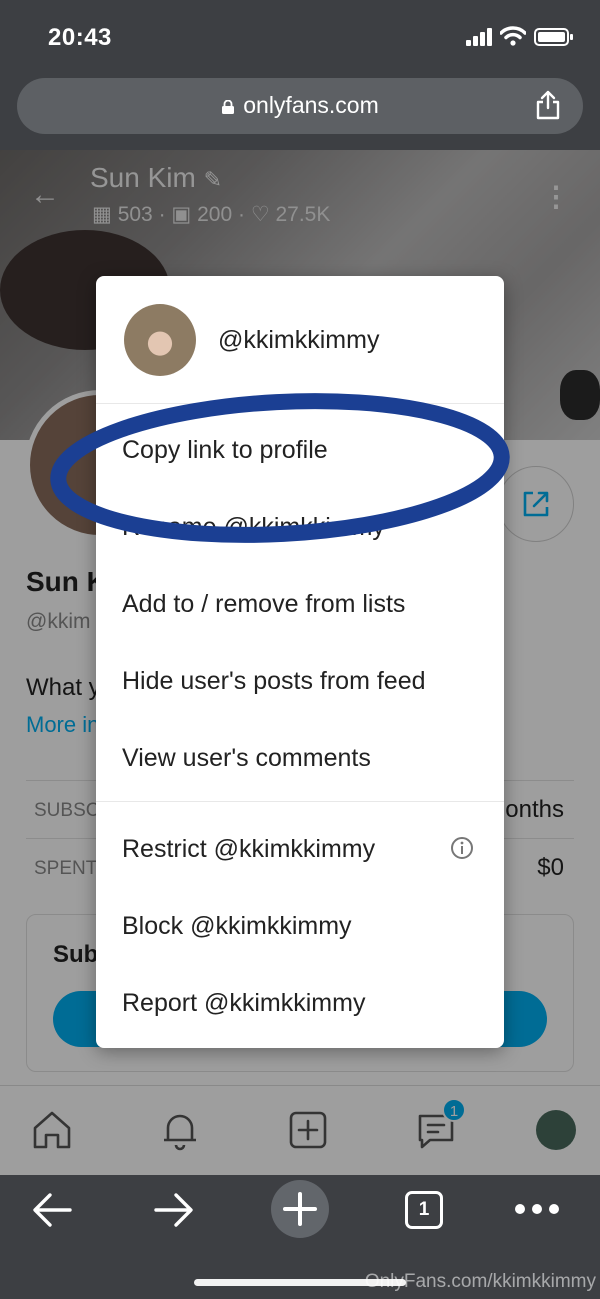 Image resolution: width=600 pixels, height=1299 pixels. I want to click on menu-divider, so click(300, 801).